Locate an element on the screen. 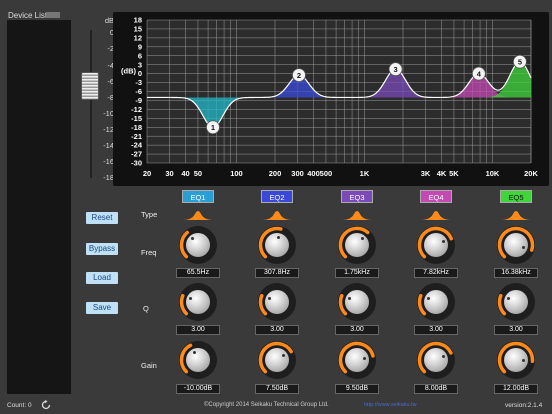  website-link: http://www.seikaku.tw is located at coordinates (390, 405).